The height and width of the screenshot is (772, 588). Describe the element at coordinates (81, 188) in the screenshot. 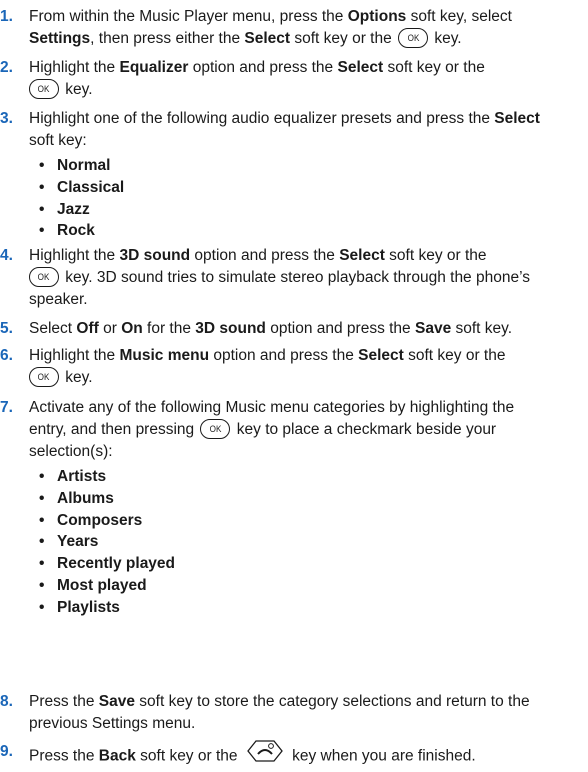

I see `list-item: Classical` at that location.